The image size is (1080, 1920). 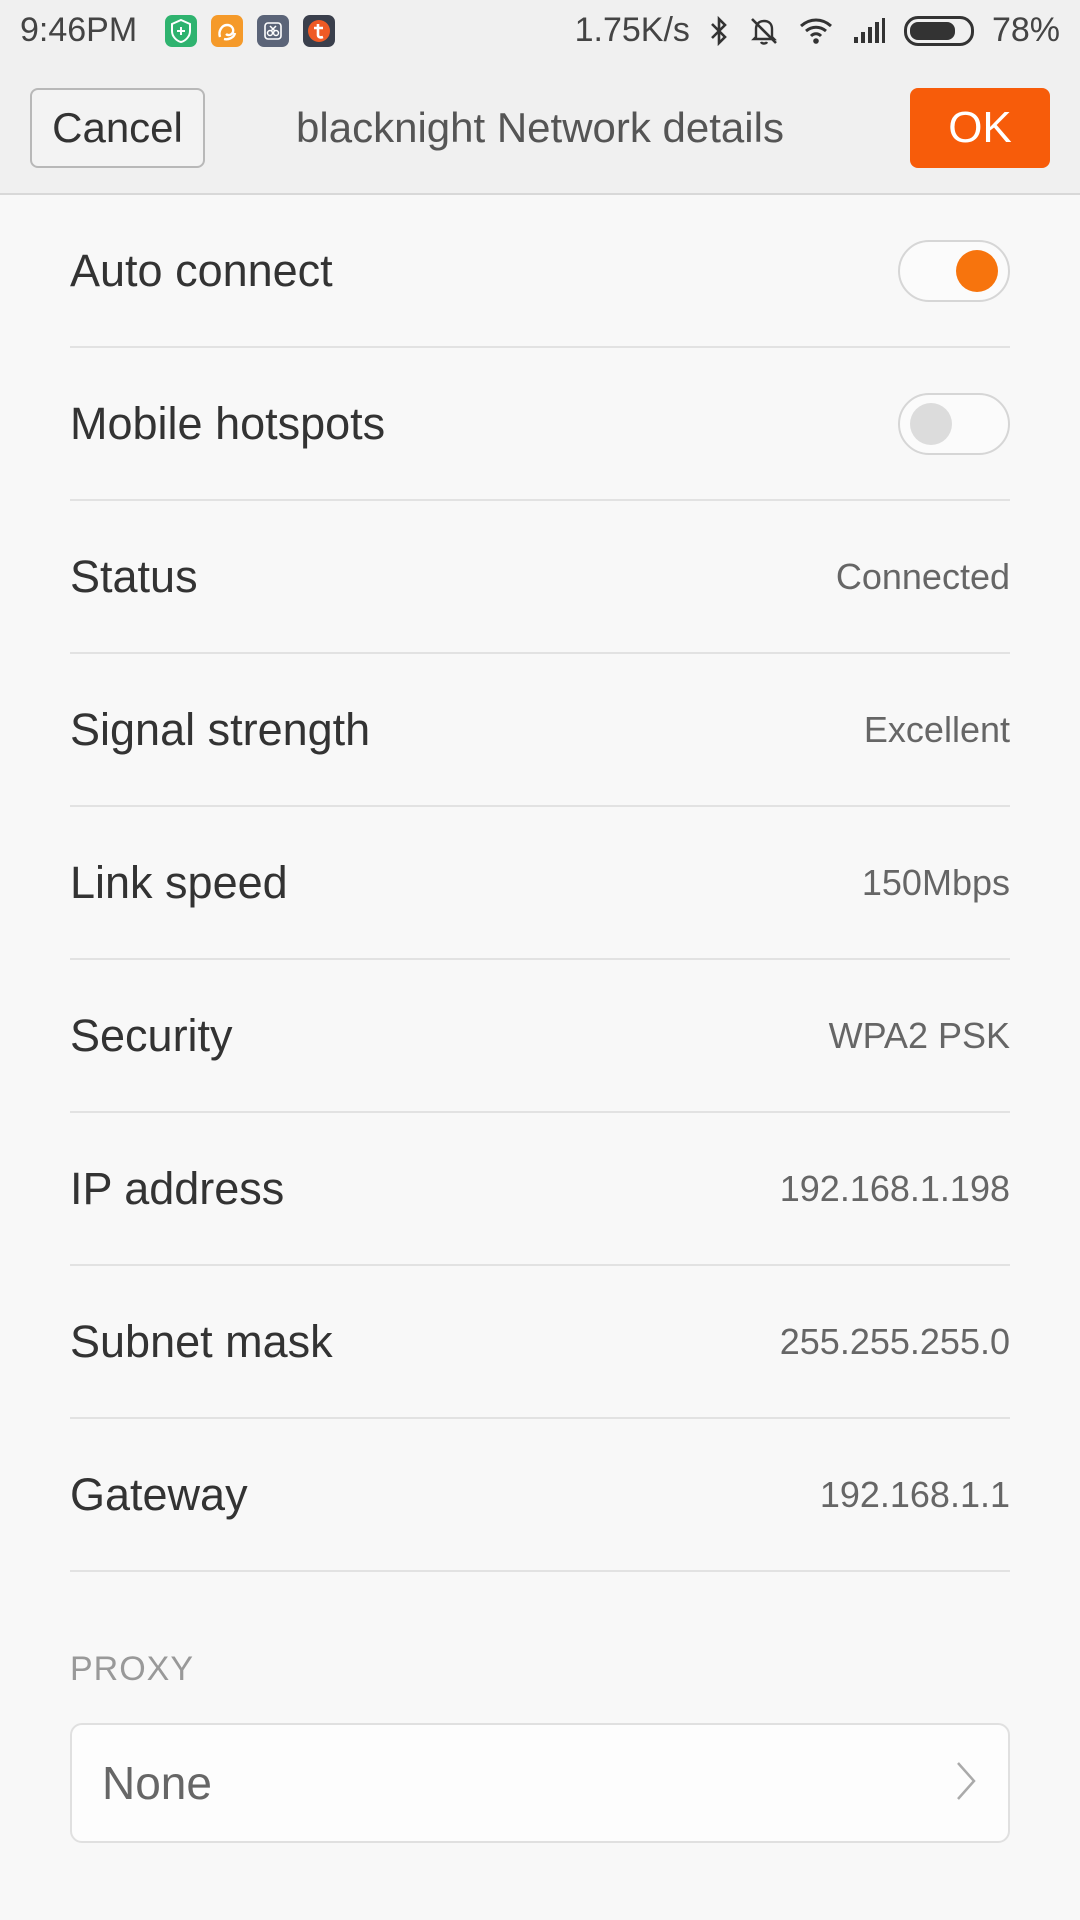 What do you see at coordinates (228, 423) in the screenshot?
I see `mobile-hotspots-label: Mobile hotspots` at bounding box center [228, 423].